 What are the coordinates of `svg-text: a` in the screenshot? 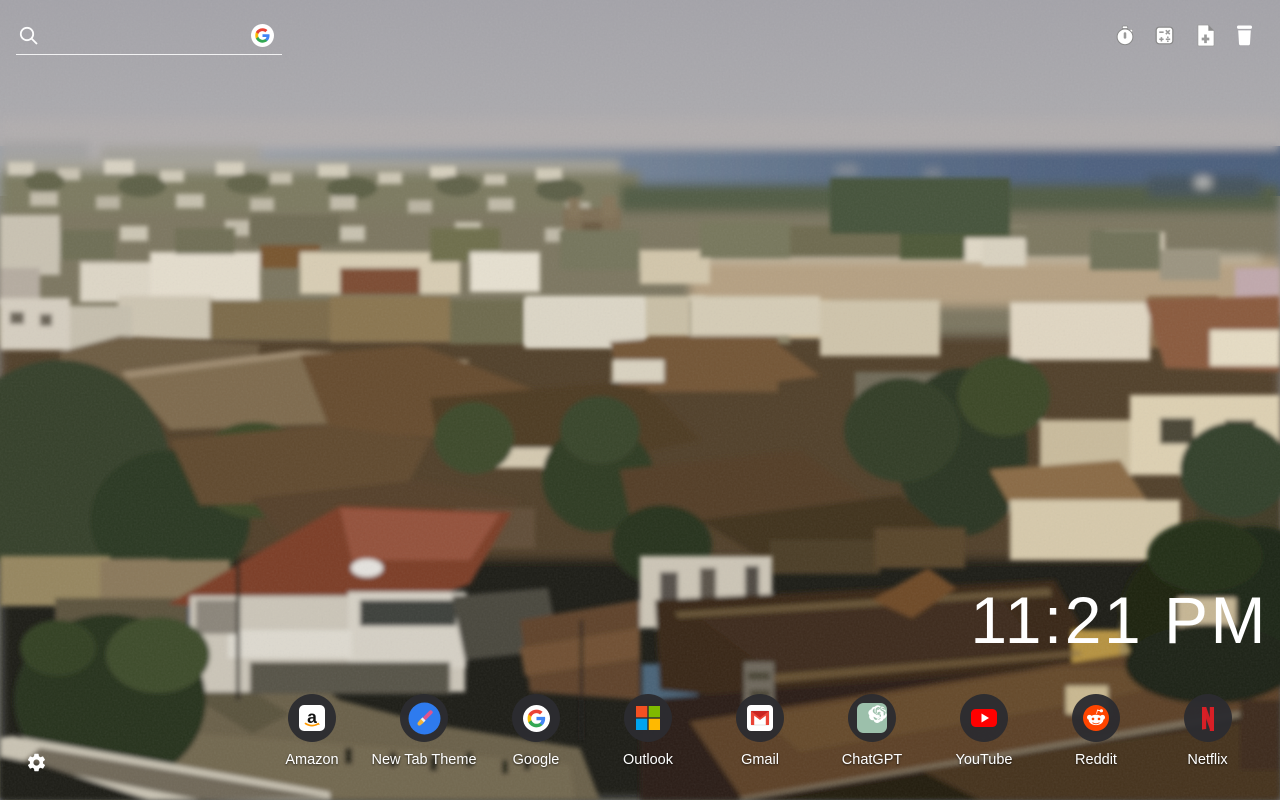 It's located at (312, 717).